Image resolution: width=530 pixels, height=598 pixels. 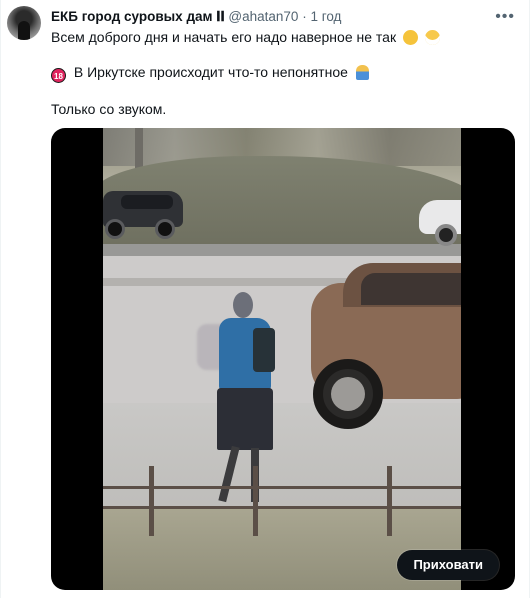 What do you see at coordinates (143, 211) in the screenshot?
I see `dark-suv` at bounding box center [143, 211].